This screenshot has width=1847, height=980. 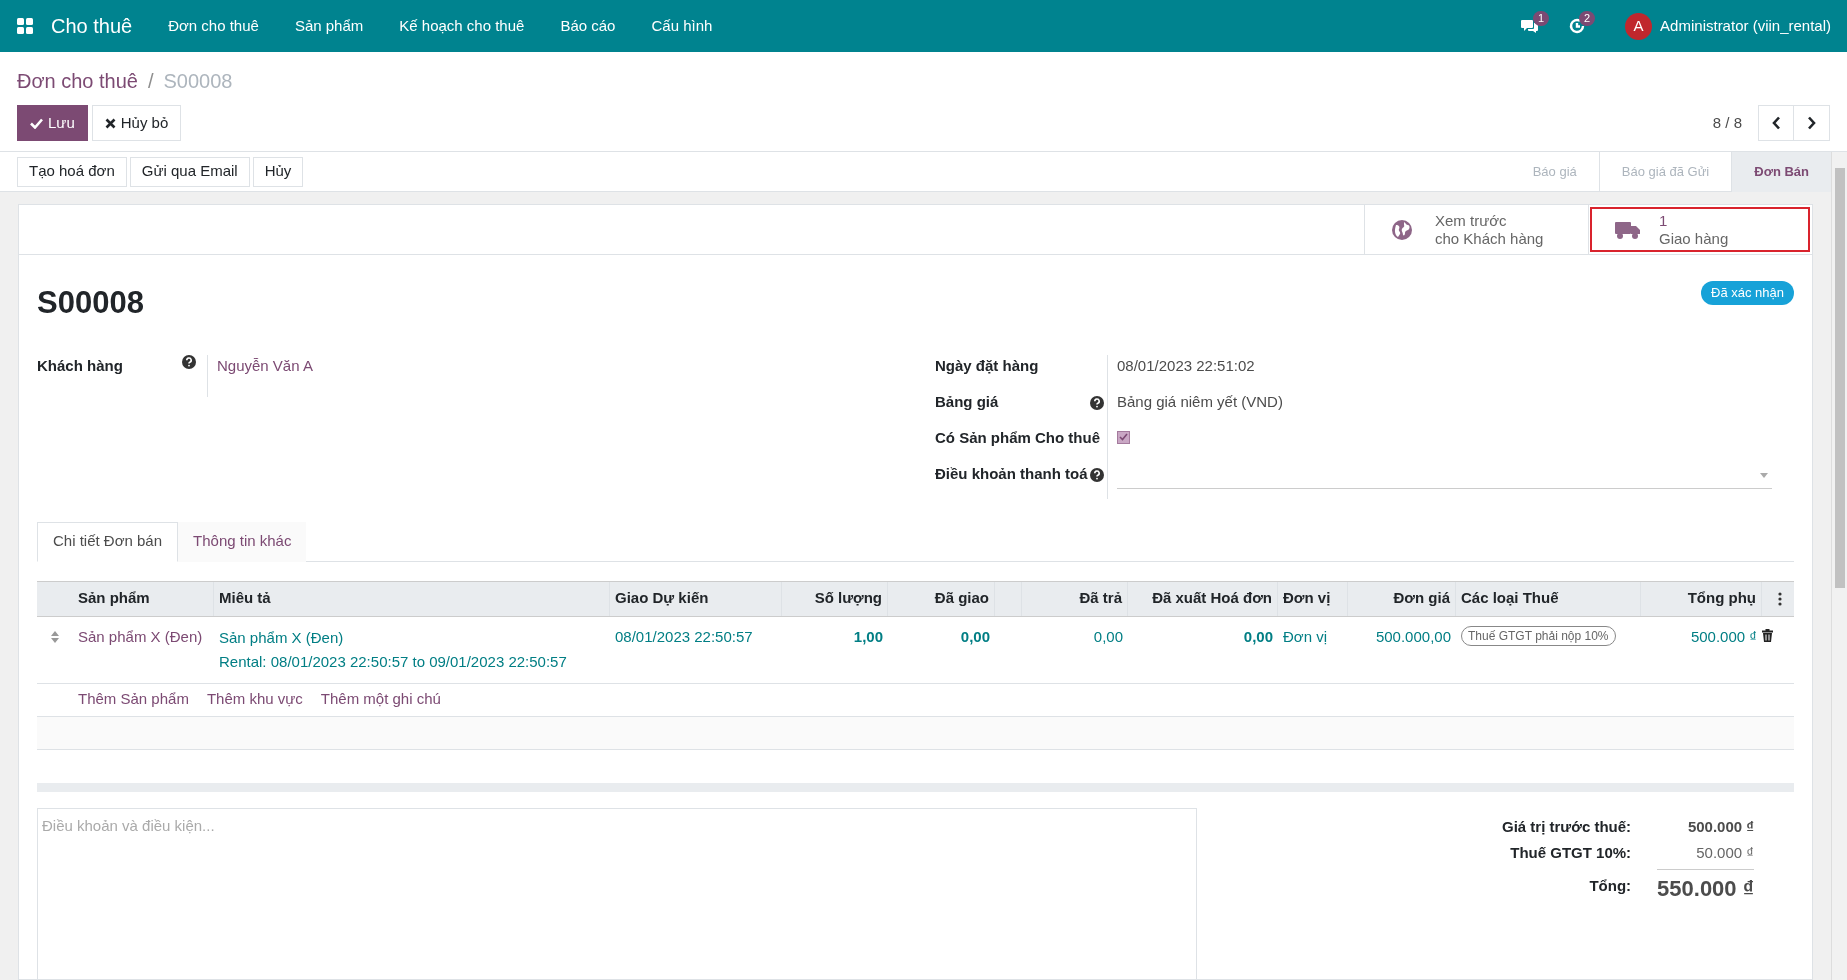 What do you see at coordinates (1305, 636) in the screenshot?
I see `table-cell-text: Đơn vị` at bounding box center [1305, 636].